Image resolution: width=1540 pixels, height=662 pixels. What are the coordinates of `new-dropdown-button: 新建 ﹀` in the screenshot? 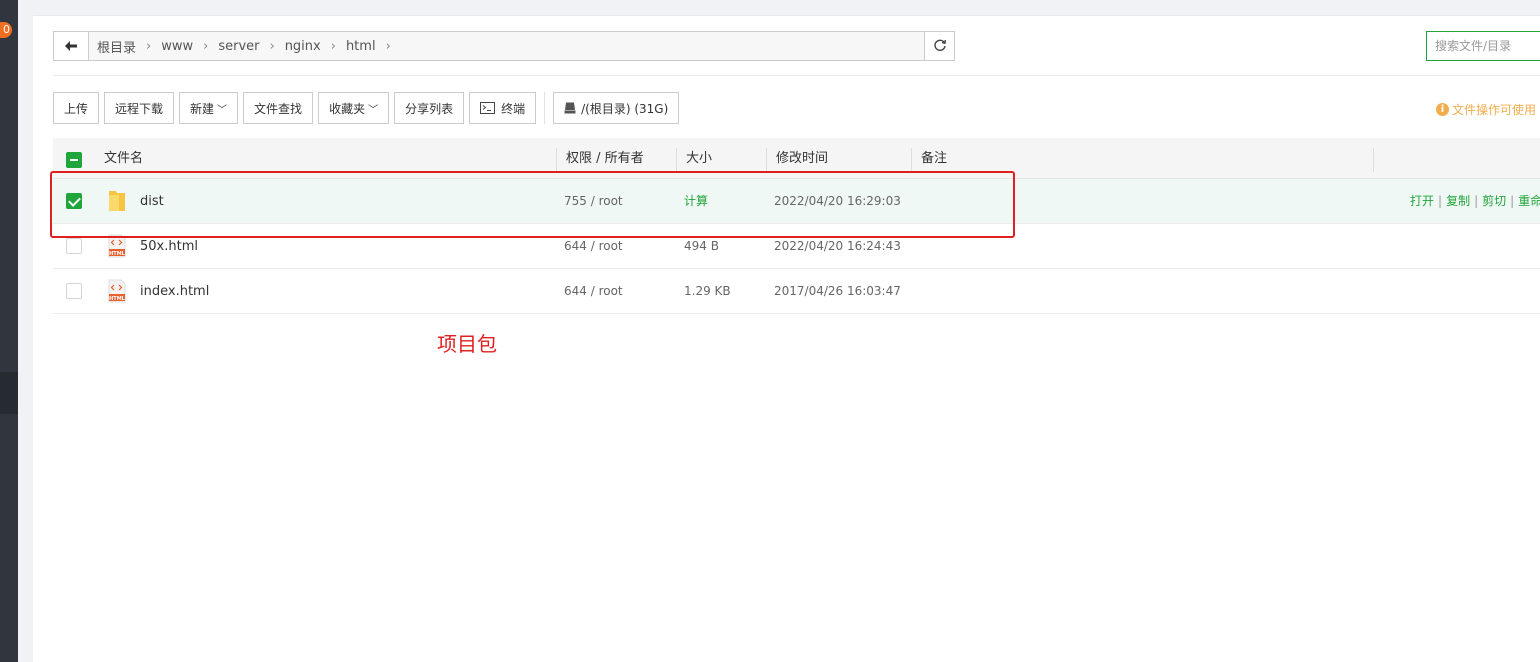 It's located at (209, 108).